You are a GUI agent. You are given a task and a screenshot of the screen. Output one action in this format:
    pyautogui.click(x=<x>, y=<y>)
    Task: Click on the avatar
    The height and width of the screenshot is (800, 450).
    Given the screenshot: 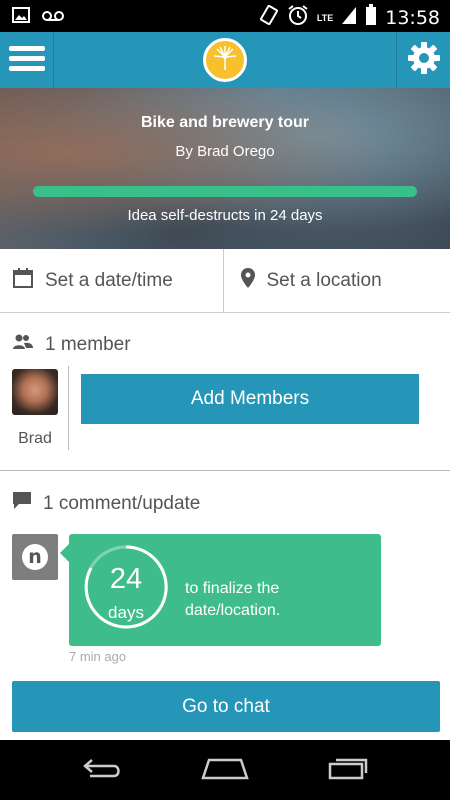 What is the action you would take?
    pyautogui.click(x=35, y=392)
    